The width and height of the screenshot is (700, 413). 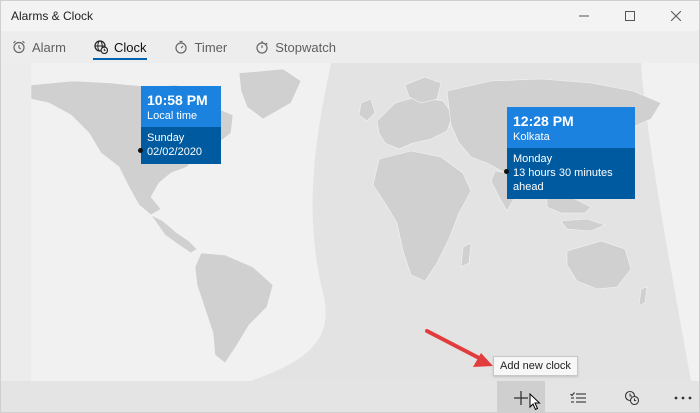 I want to click on local-day: Sunday, so click(x=166, y=138).